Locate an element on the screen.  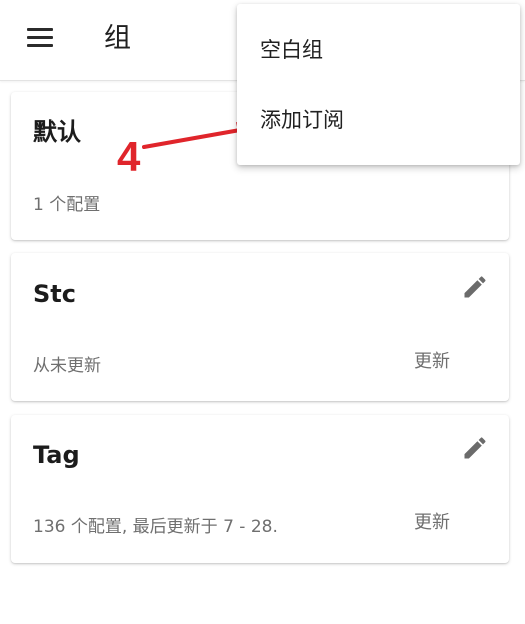
group-subtitle: 136 个配置, 最后更新于 7 - 28. is located at coordinates (155, 527).